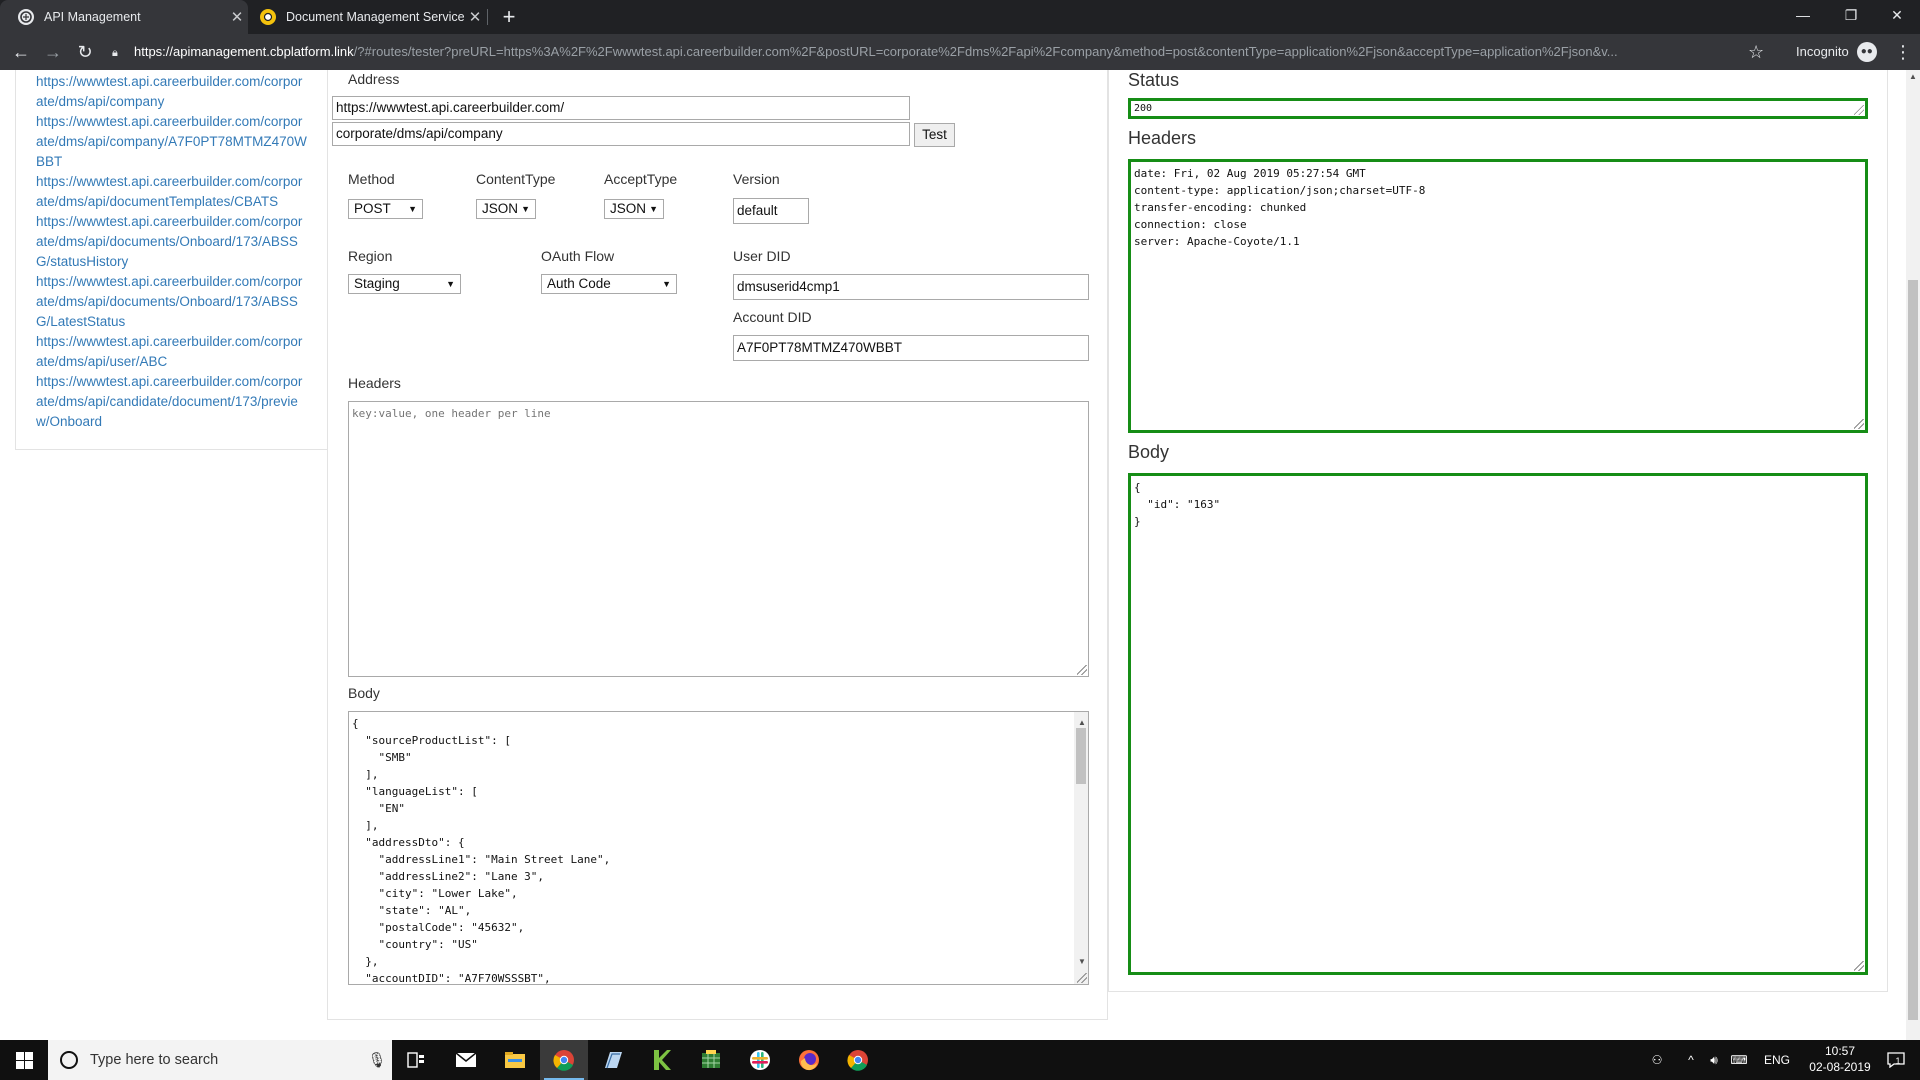 This screenshot has height=1080, width=1920. I want to click on tab-separator, so click(487, 17).